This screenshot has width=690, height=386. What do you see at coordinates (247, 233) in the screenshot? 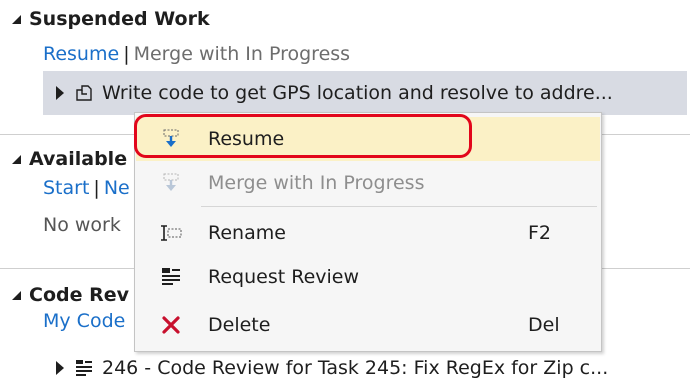
I see `menu-item-label: Rename` at bounding box center [247, 233].